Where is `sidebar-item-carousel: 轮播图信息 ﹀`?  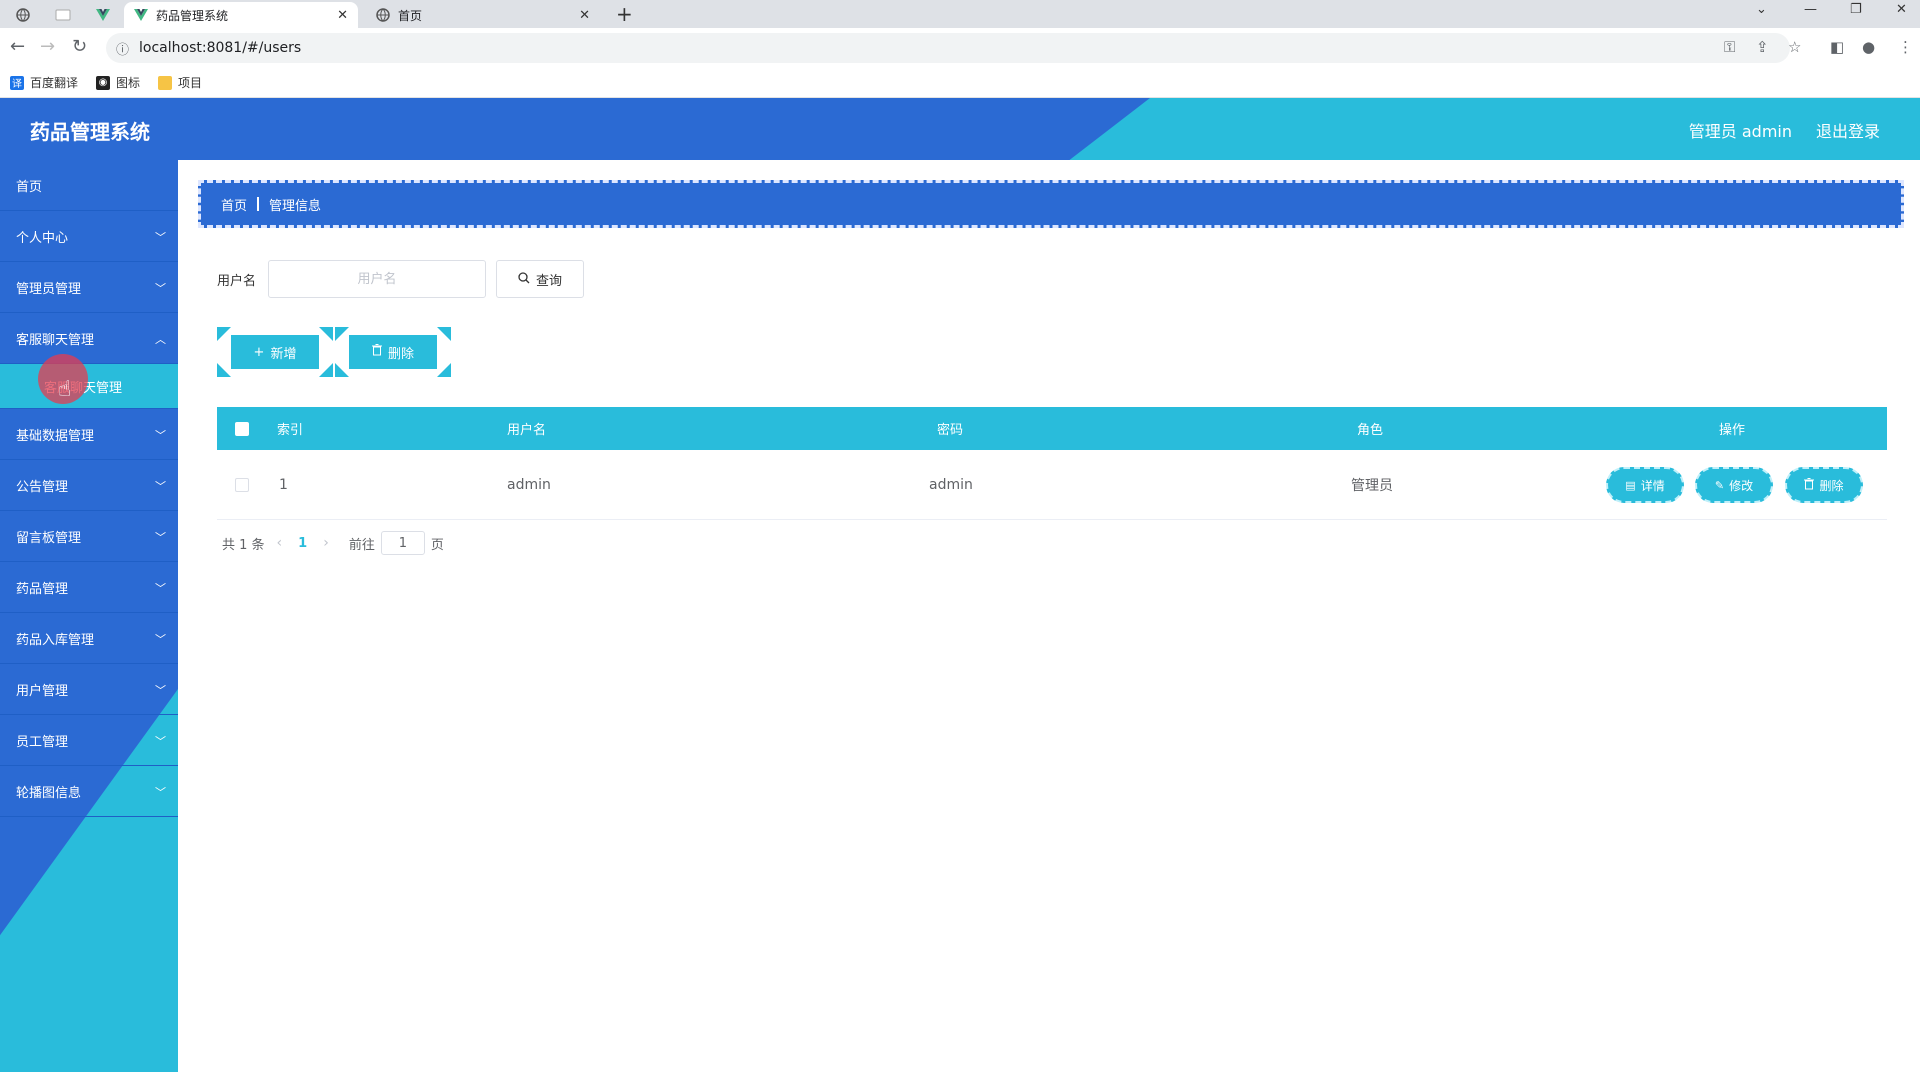
sidebar-item-carousel: 轮播图信息 ﹀ is located at coordinates (89, 791).